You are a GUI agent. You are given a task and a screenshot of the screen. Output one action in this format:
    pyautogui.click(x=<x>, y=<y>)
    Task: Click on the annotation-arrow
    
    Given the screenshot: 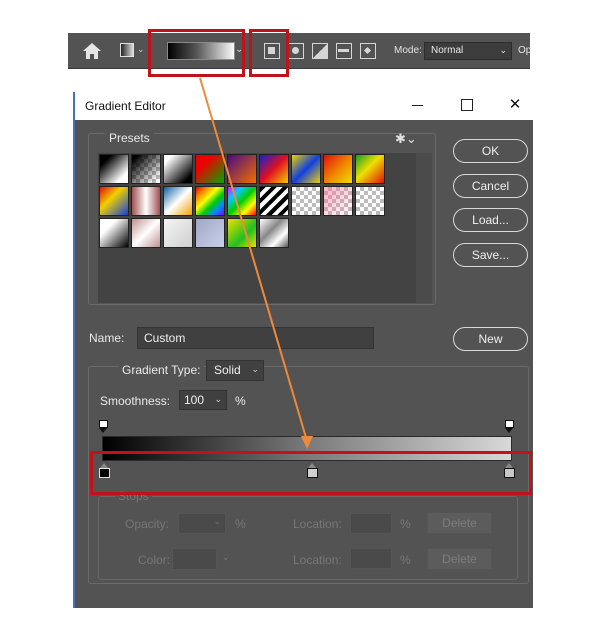 What is the action you would take?
    pyautogui.click(x=256, y=263)
    